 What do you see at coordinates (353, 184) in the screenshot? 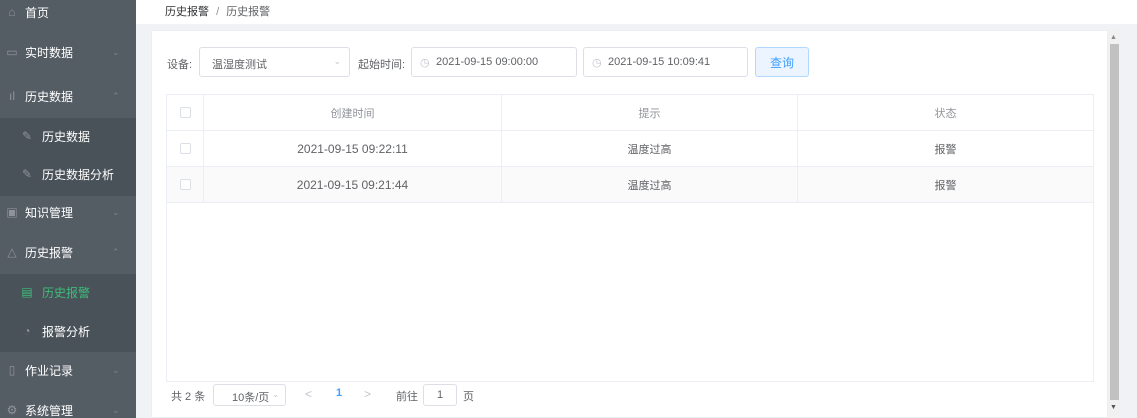
I see `cell-created-time: 2021-09-15 09:21:44` at bounding box center [353, 184].